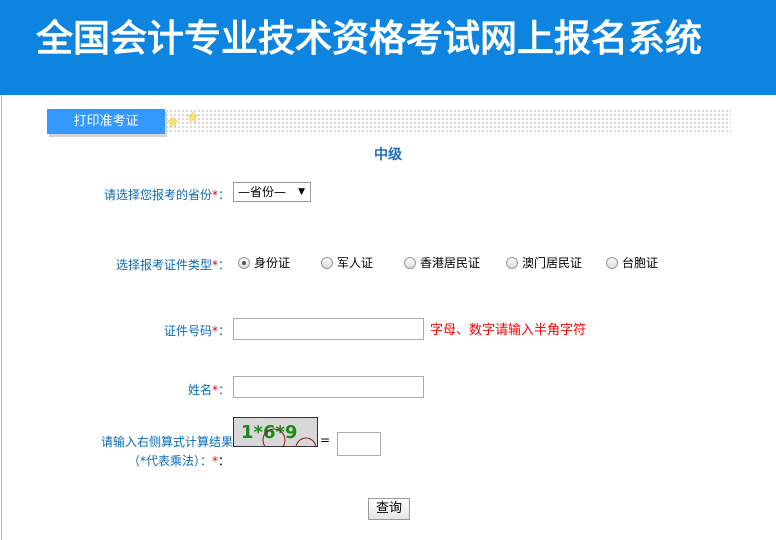 The width and height of the screenshot is (776, 540). I want to click on captcha-image: 1*6*9, so click(275, 432).